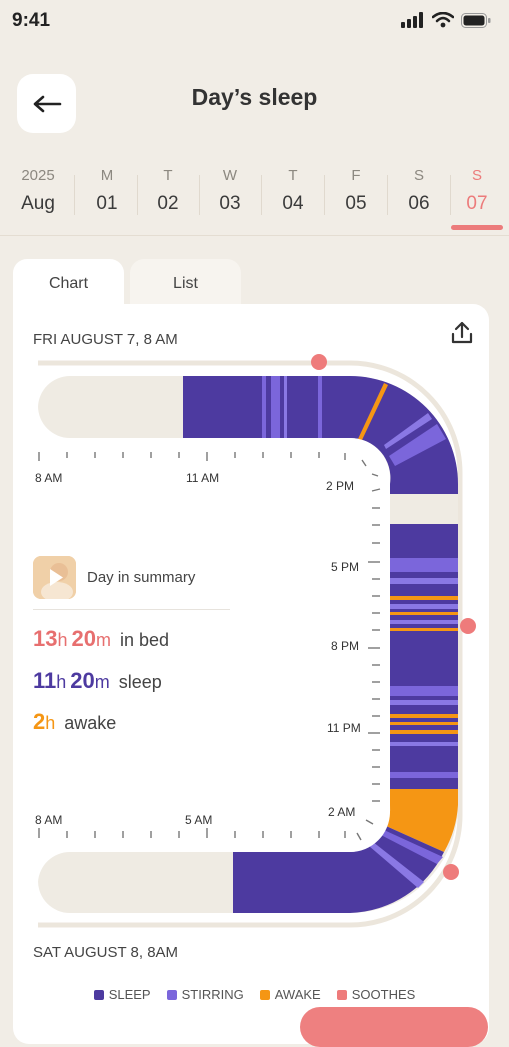 The width and height of the screenshot is (509, 1047). I want to click on awake-hours: 2, so click(39, 721).